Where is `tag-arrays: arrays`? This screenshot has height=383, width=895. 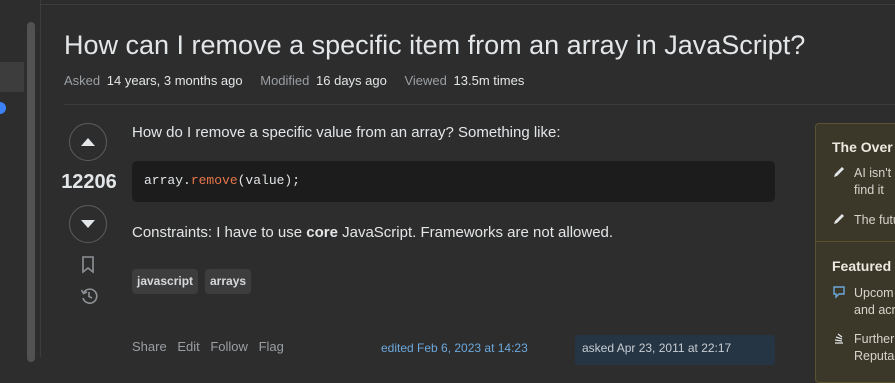
tag-arrays: arrays is located at coordinates (228, 281).